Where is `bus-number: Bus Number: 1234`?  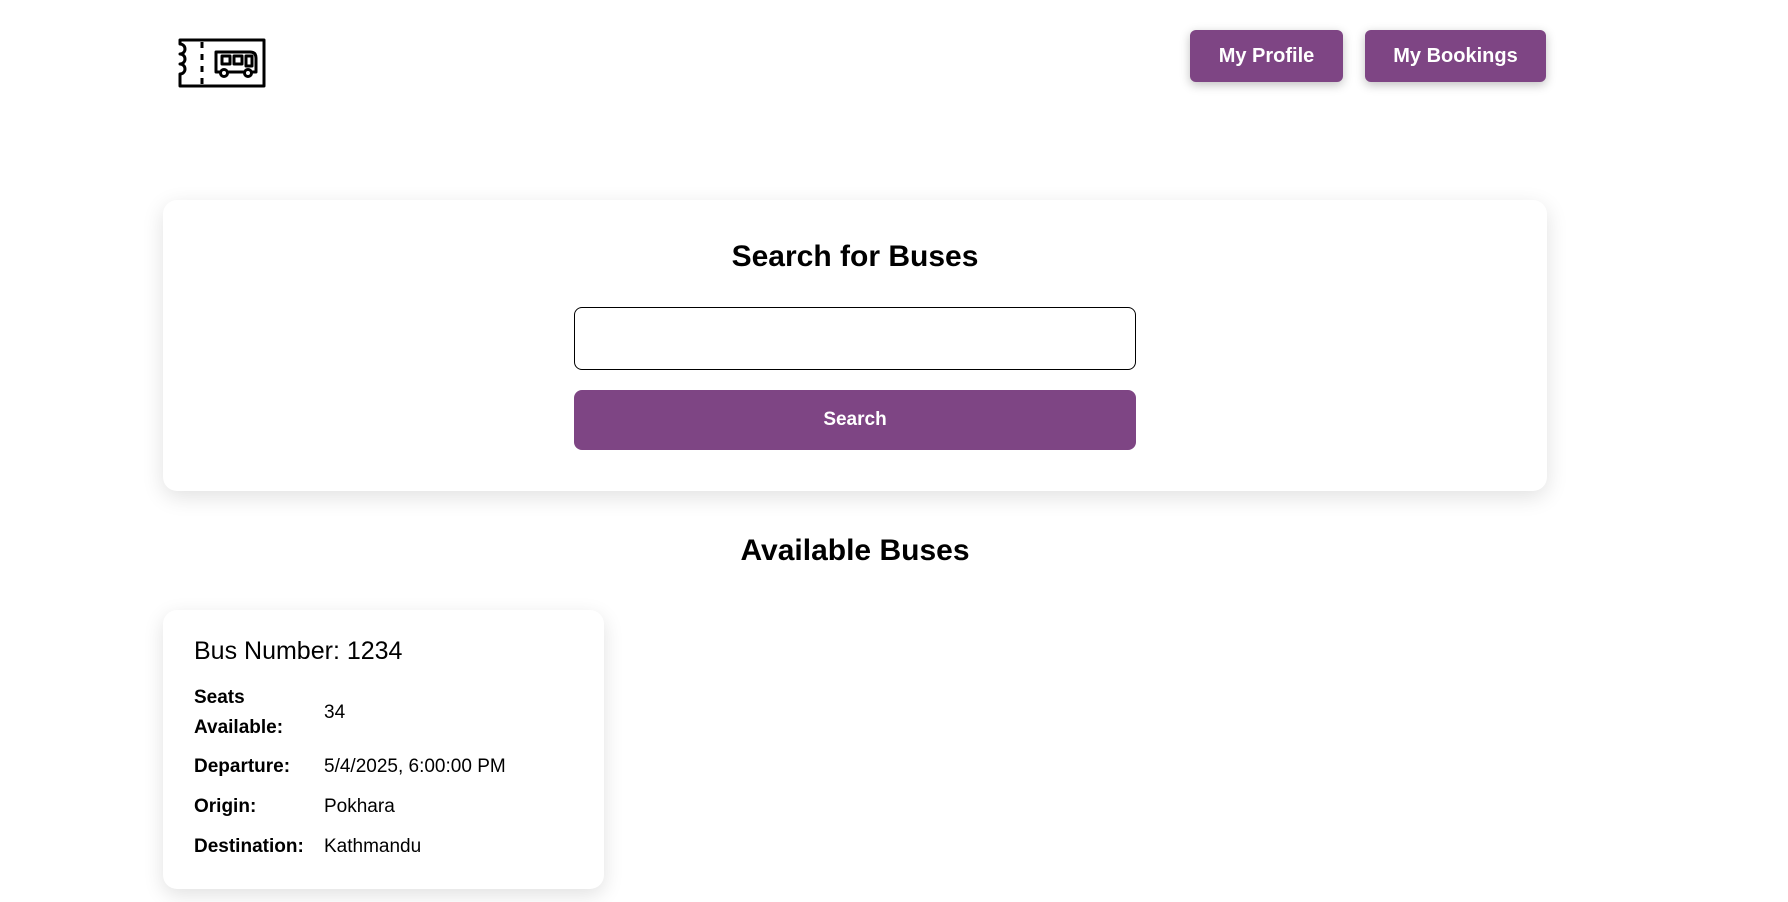 bus-number: Bus Number: 1234 is located at coordinates (298, 651).